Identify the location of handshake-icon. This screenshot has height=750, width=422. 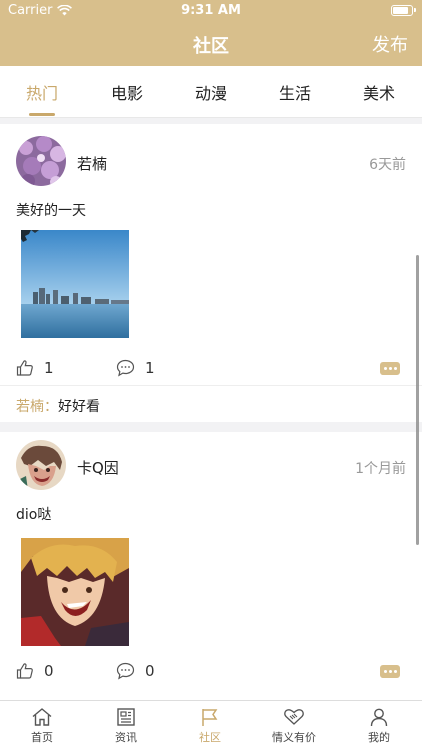
(294, 717).